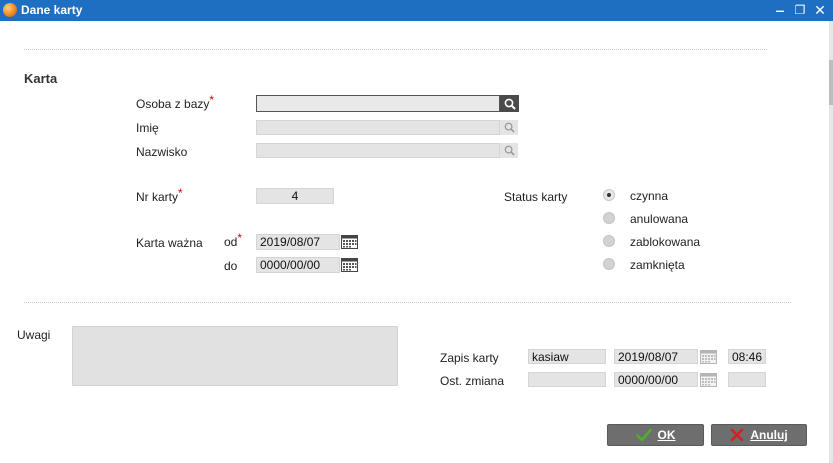 The width and height of the screenshot is (833, 463). What do you see at coordinates (567, 356) in the screenshot?
I see `zapis-user-field: kasiaw` at bounding box center [567, 356].